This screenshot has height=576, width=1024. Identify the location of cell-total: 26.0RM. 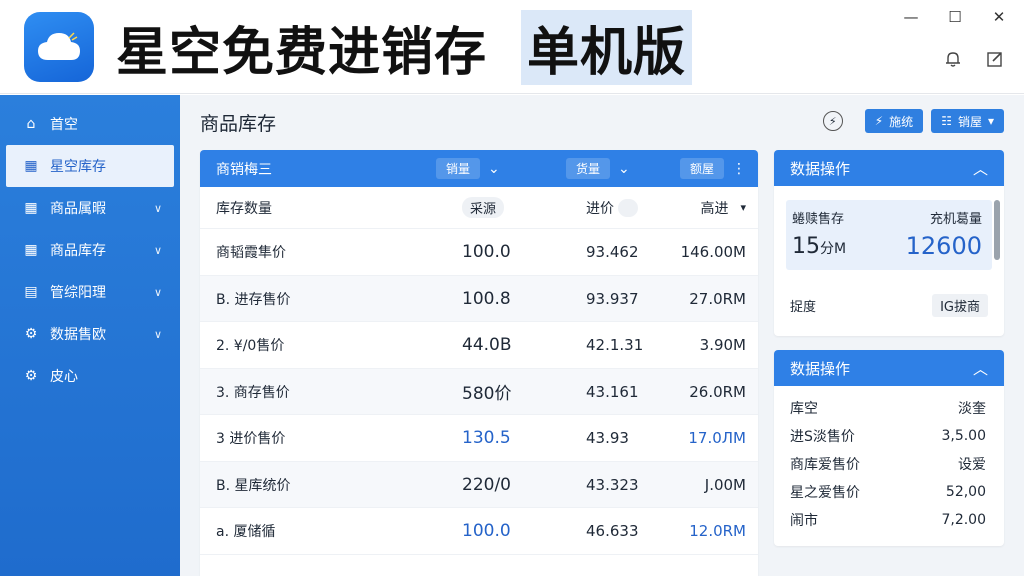
(717, 391).